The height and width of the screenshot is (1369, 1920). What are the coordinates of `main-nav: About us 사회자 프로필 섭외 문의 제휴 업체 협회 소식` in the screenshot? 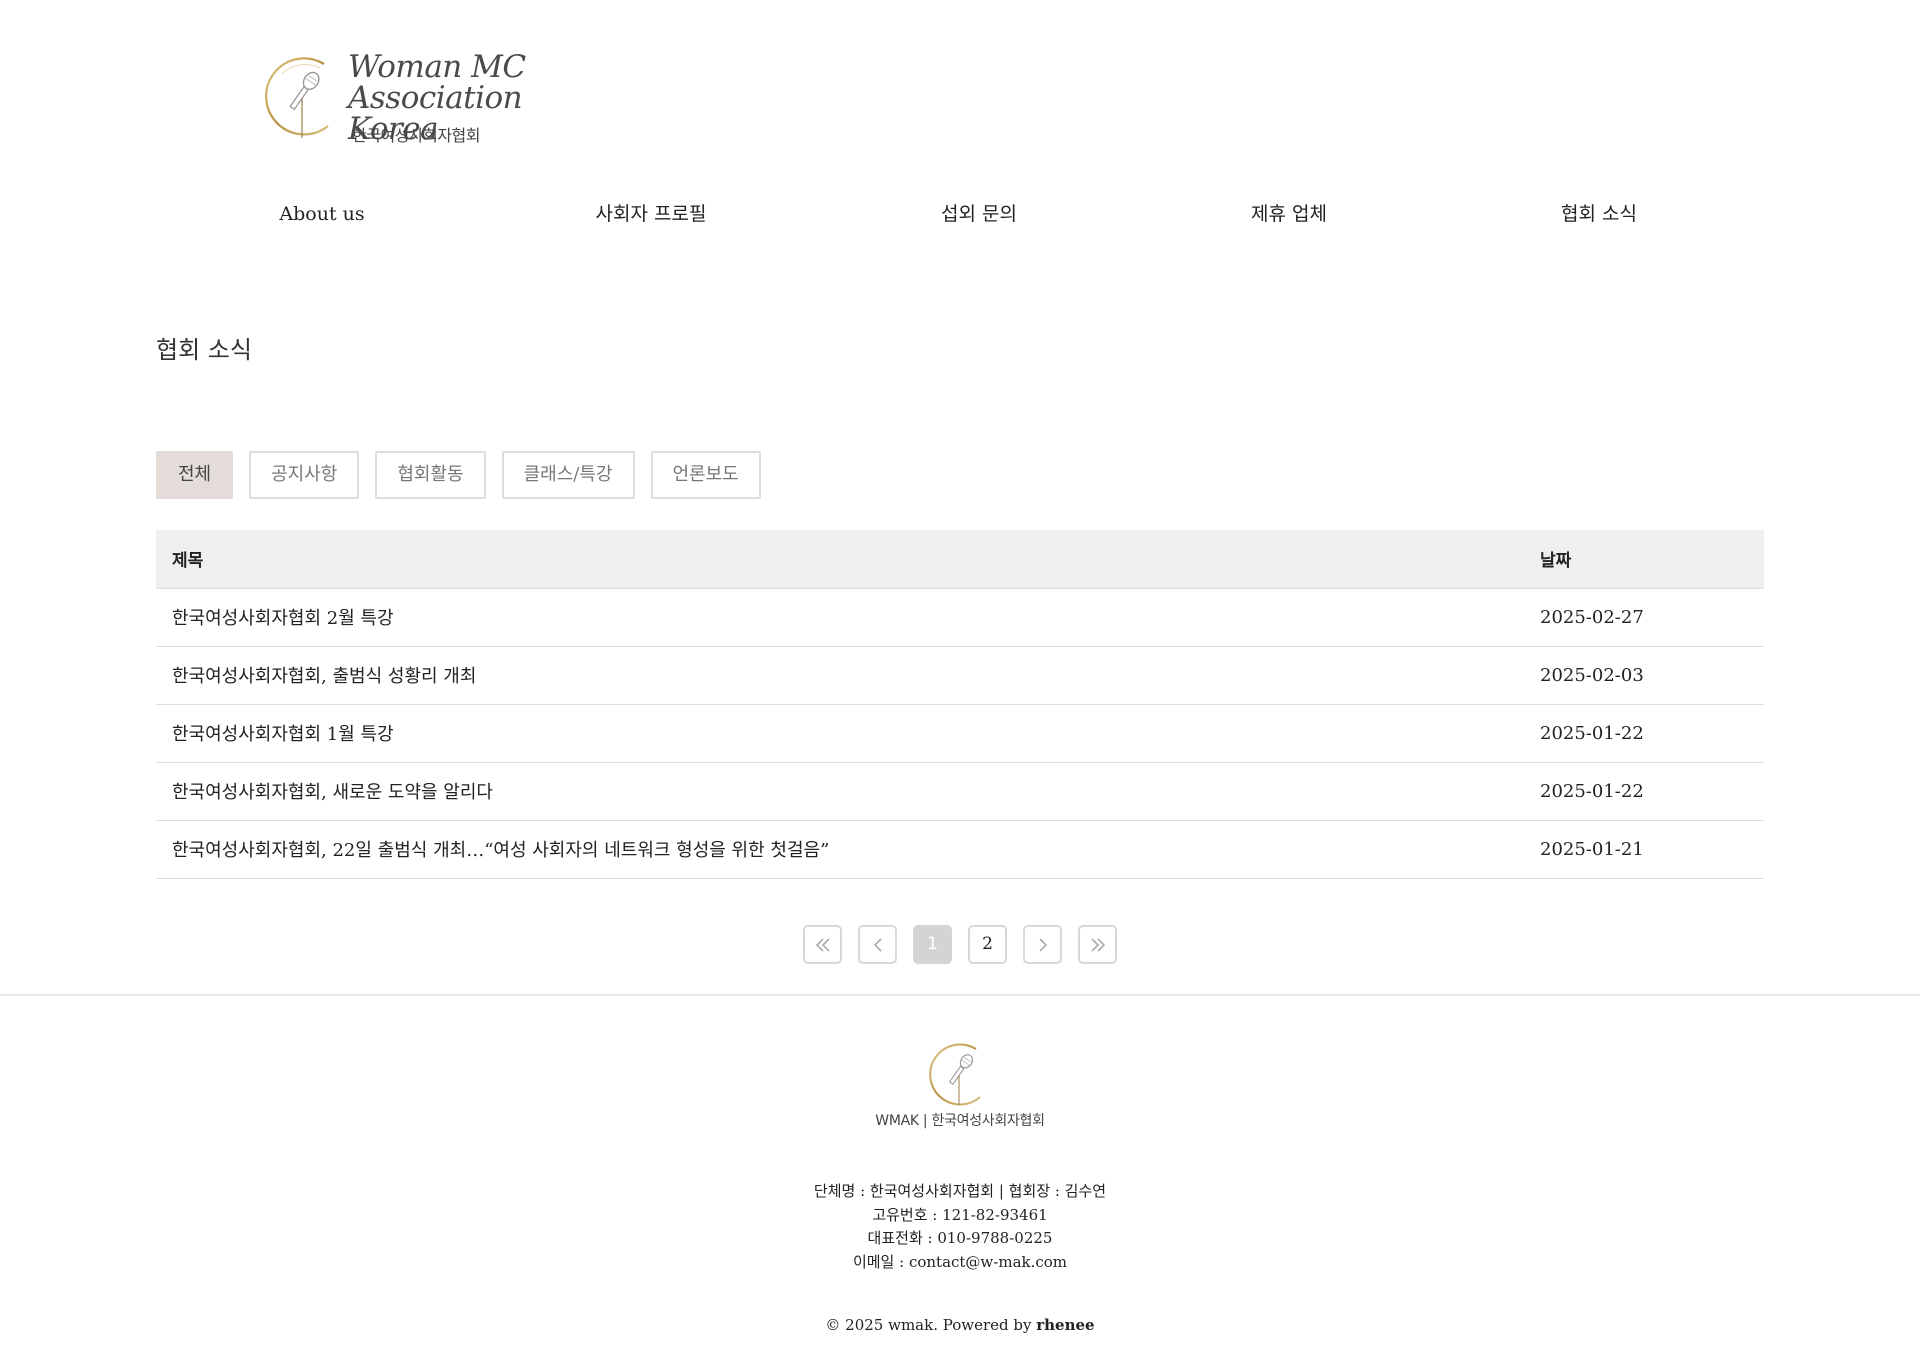 It's located at (960, 214).